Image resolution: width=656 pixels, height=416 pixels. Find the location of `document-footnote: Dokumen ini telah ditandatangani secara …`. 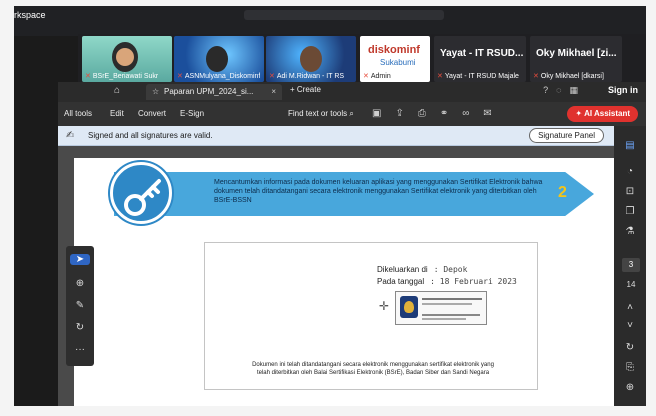

document-footnote: Dokumen ini telah ditandatangani secara … is located at coordinates (373, 369).